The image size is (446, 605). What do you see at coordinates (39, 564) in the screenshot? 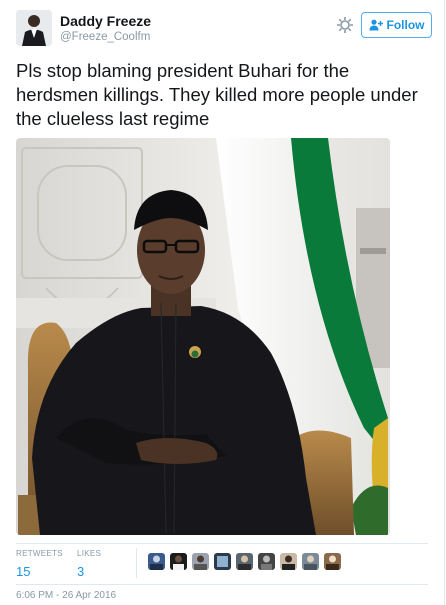
I see `retweets-stat: RETWEETS 15` at bounding box center [39, 564].